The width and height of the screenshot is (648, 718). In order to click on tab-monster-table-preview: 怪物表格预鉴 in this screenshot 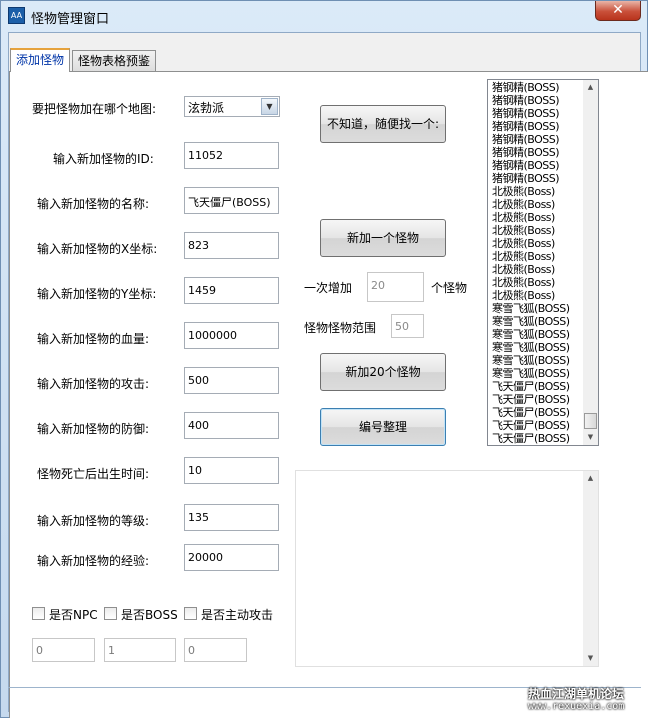, I will do `click(114, 61)`.